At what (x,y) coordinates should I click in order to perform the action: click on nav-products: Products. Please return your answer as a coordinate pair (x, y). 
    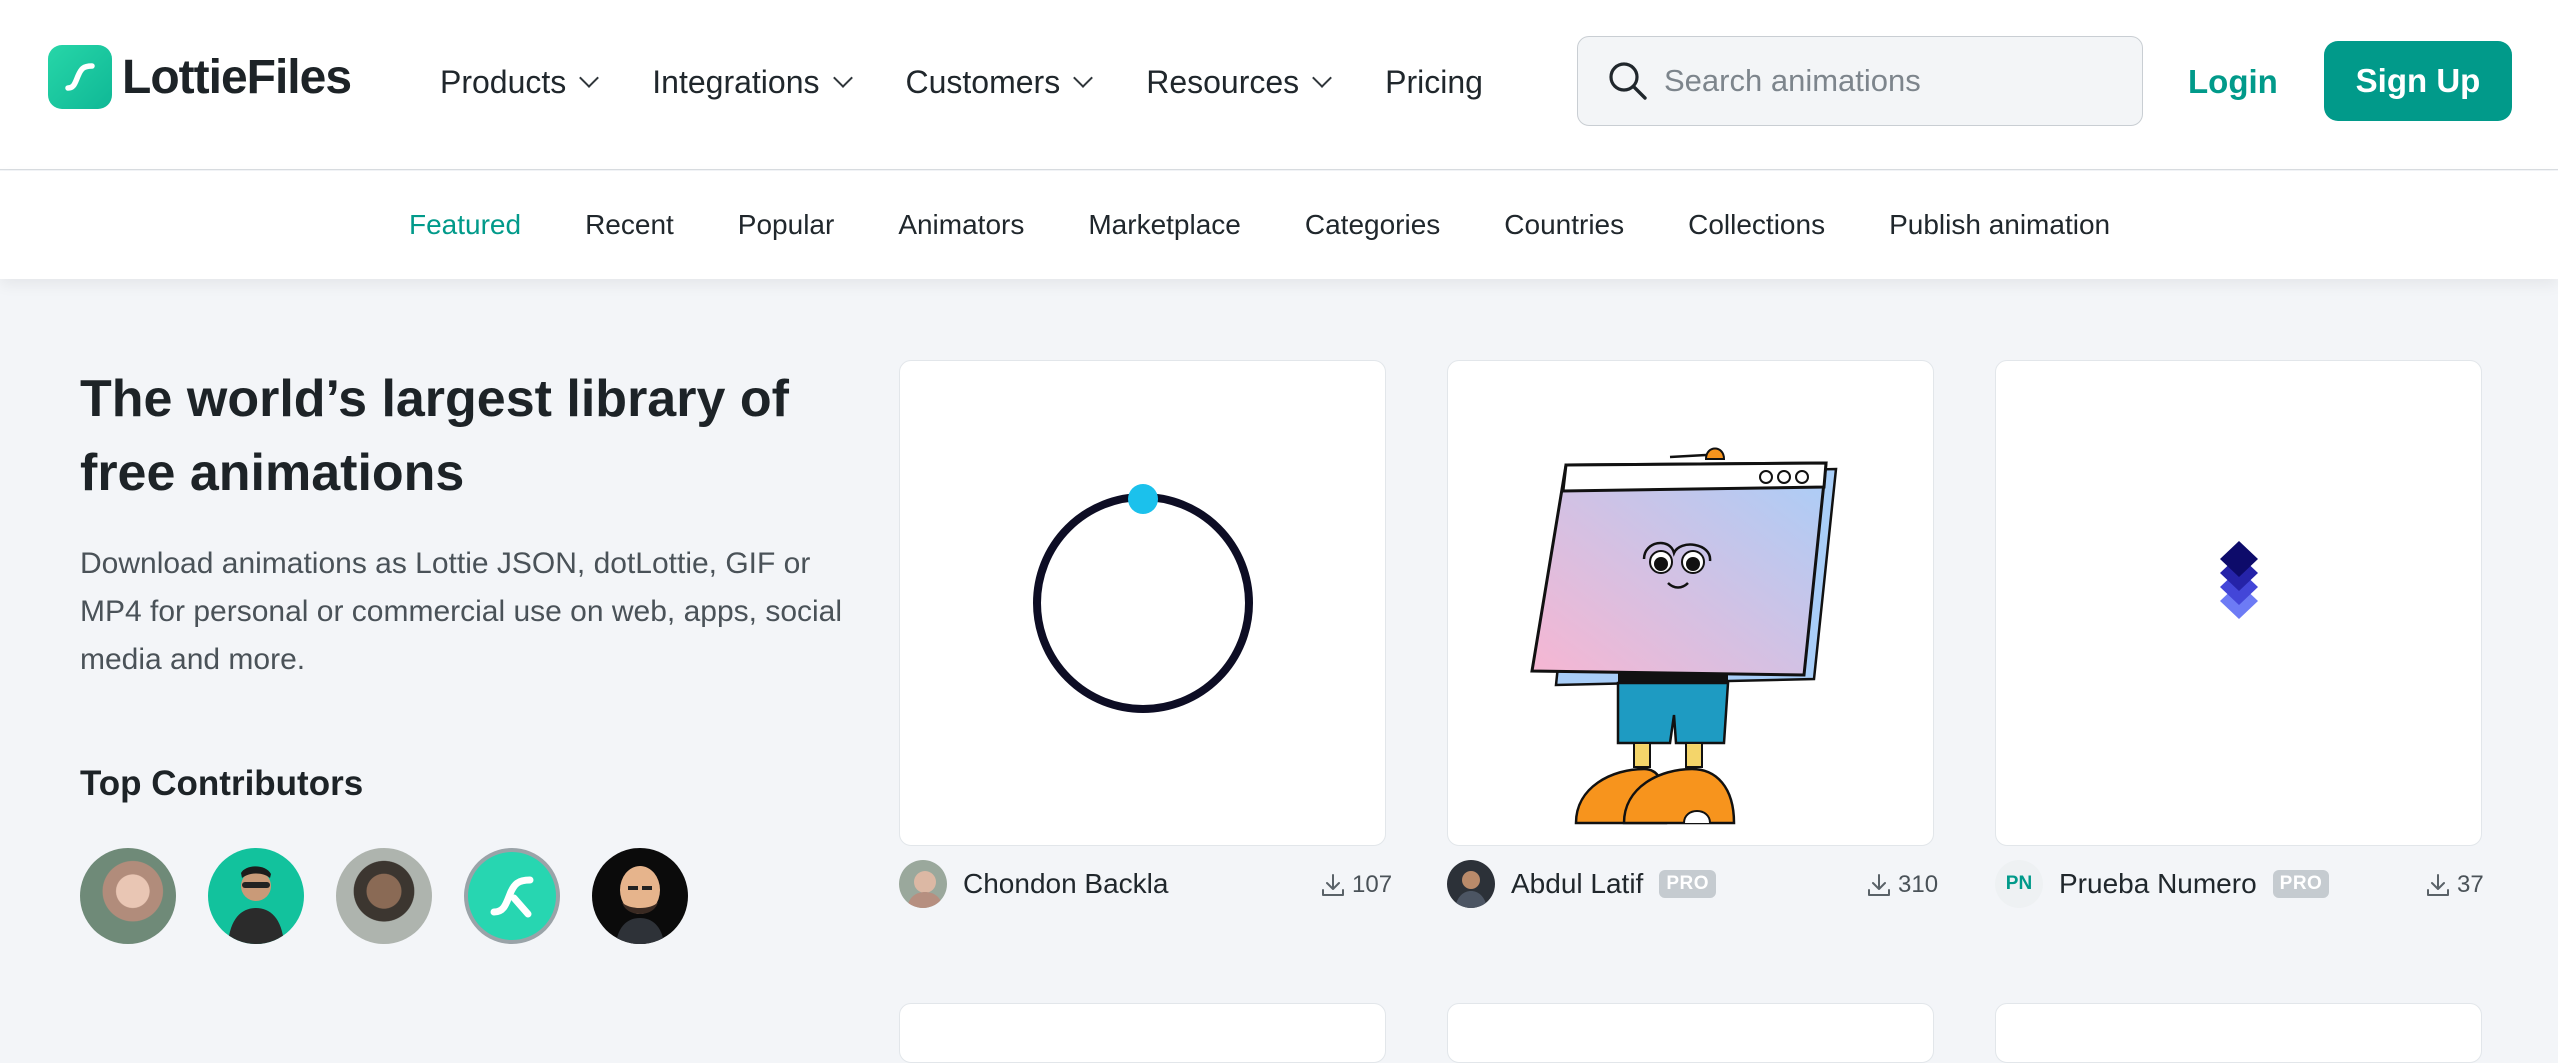
    Looking at the image, I should click on (520, 82).